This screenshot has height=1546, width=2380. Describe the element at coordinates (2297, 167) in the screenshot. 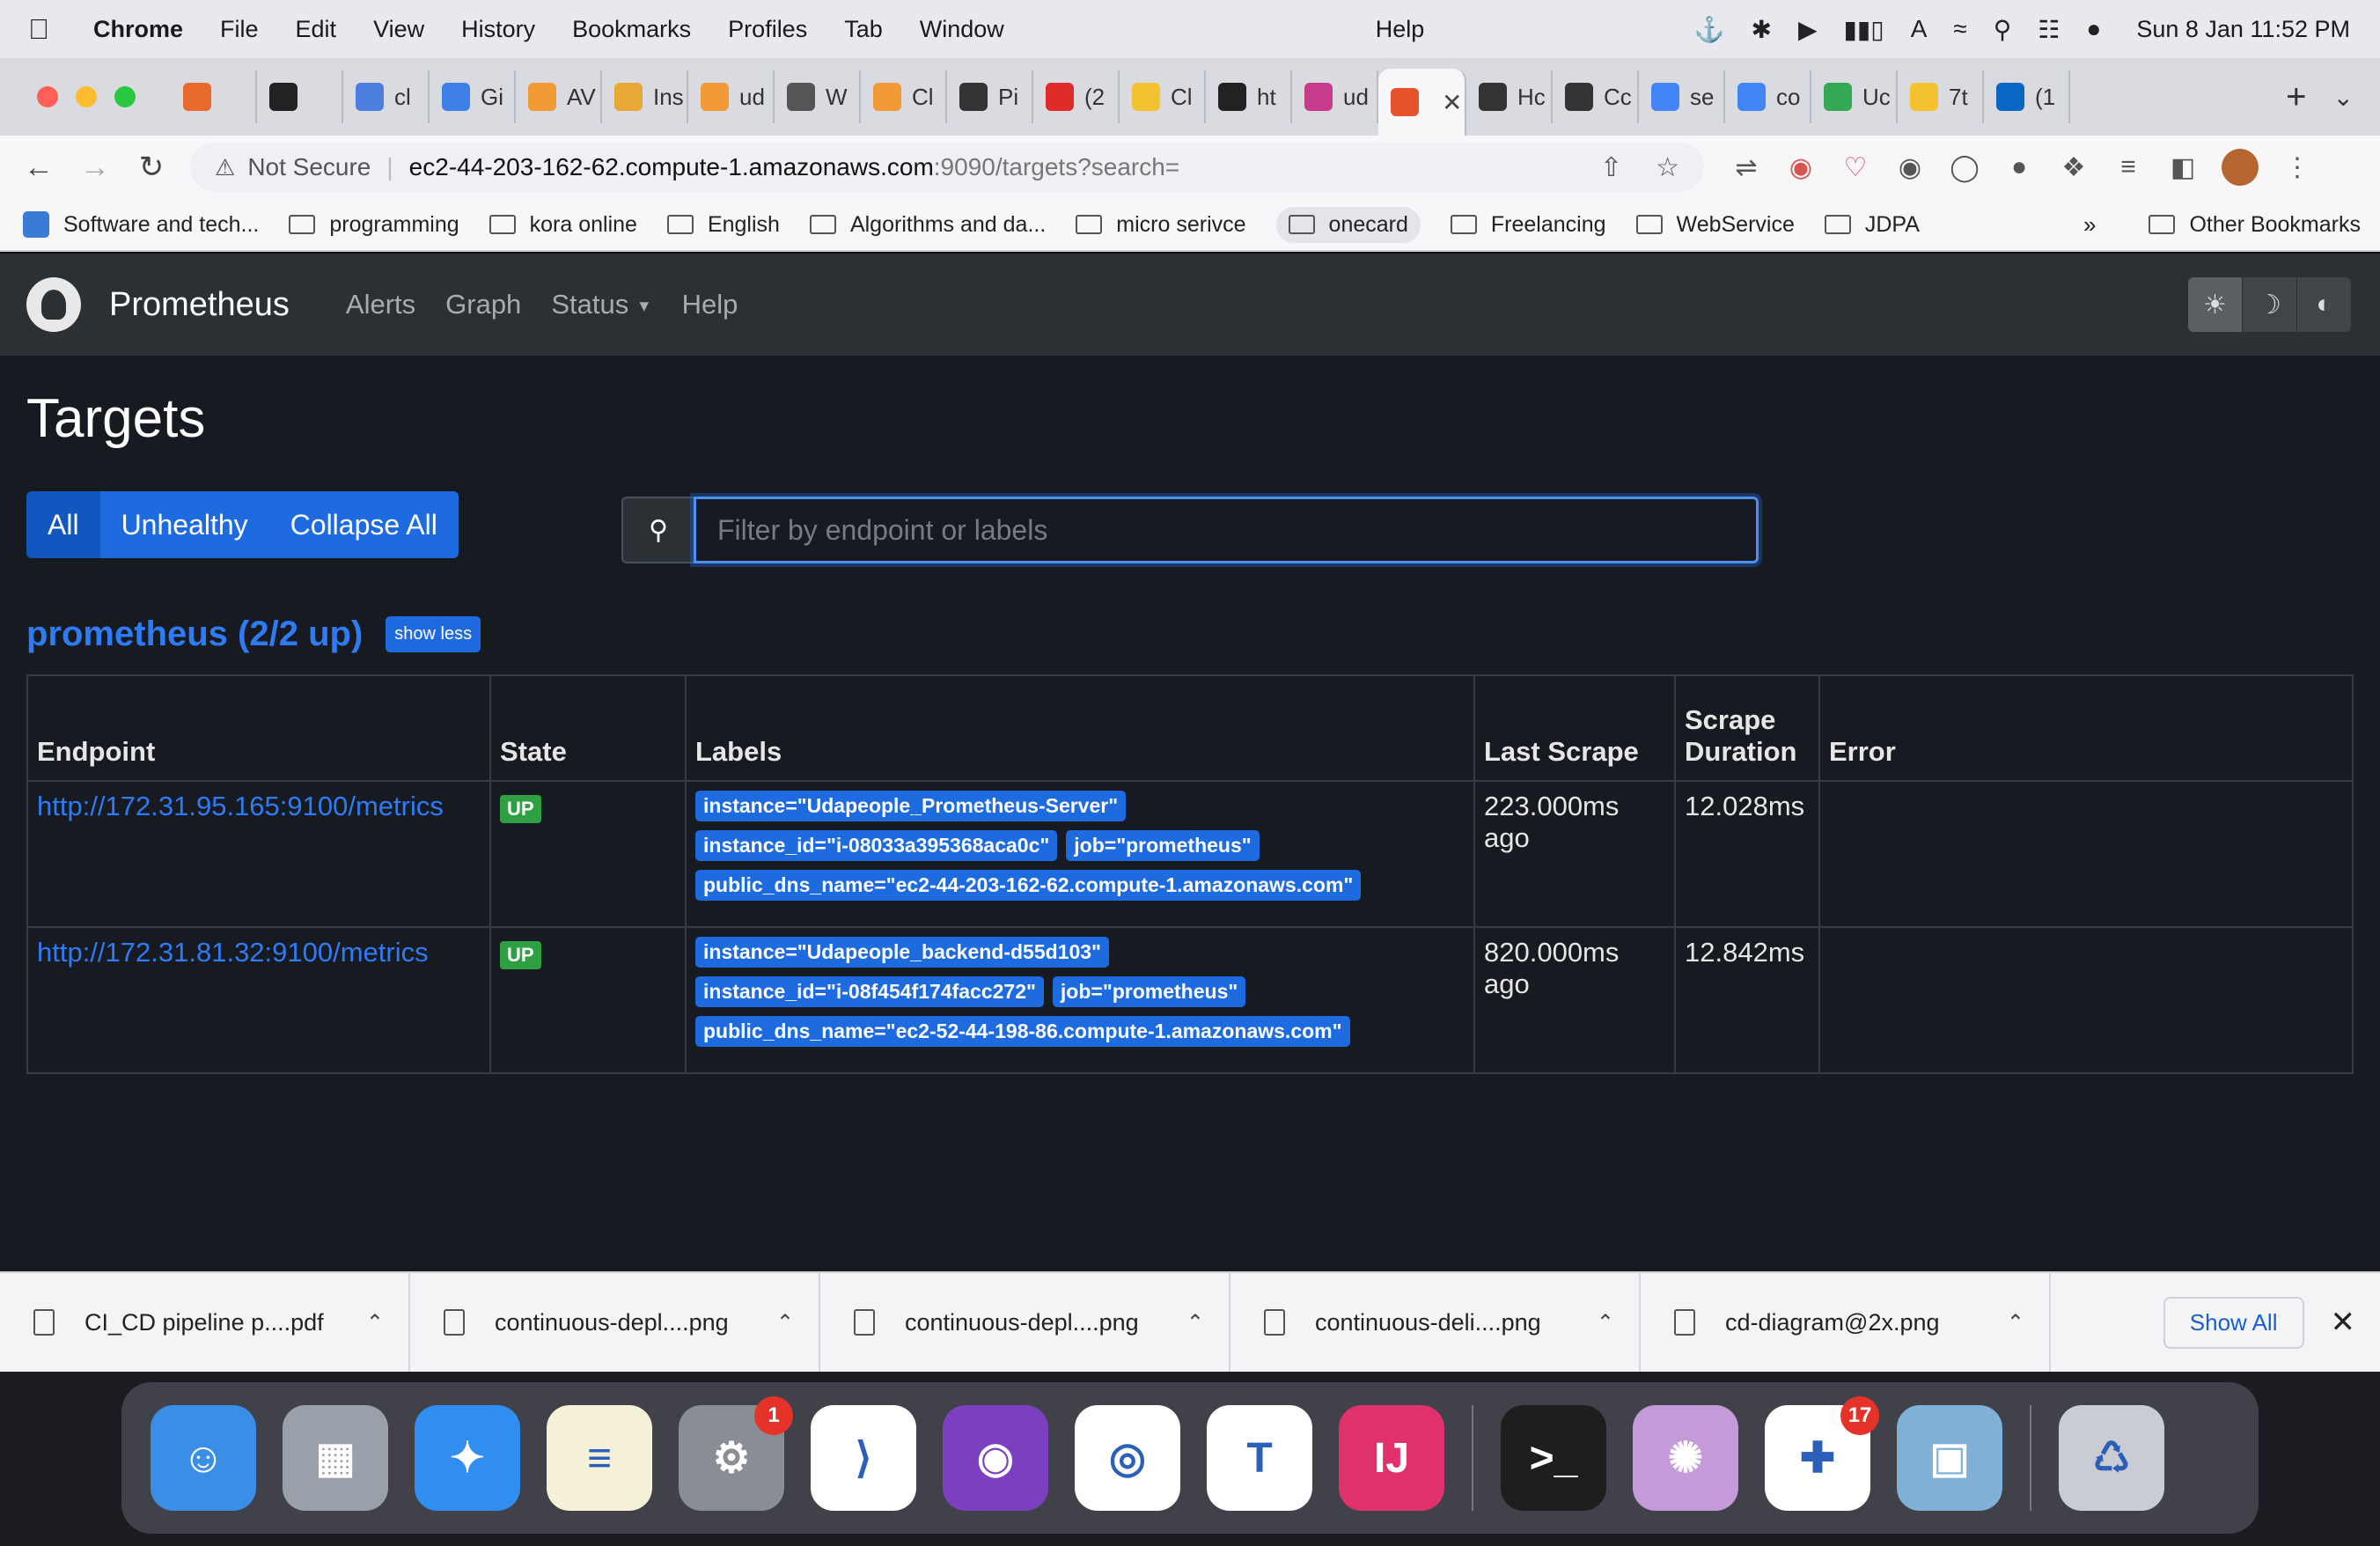

I see `browser-menu-icon: ⋮` at that location.